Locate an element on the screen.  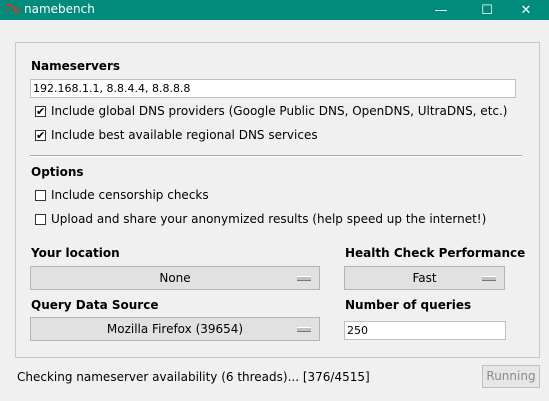
close-button: ✕ is located at coordinates (526, 10).